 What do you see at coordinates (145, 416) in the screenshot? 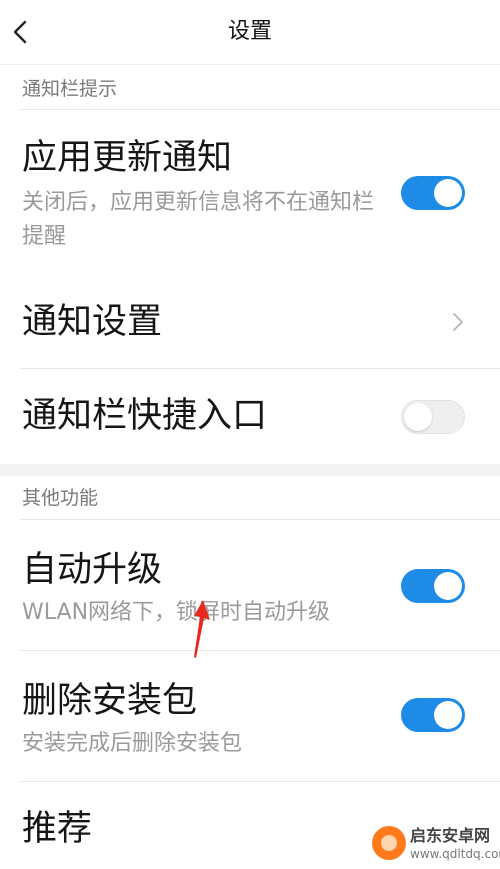
I see `setting-title: 通知栏快捷入口` at bounding box center [145, 416].